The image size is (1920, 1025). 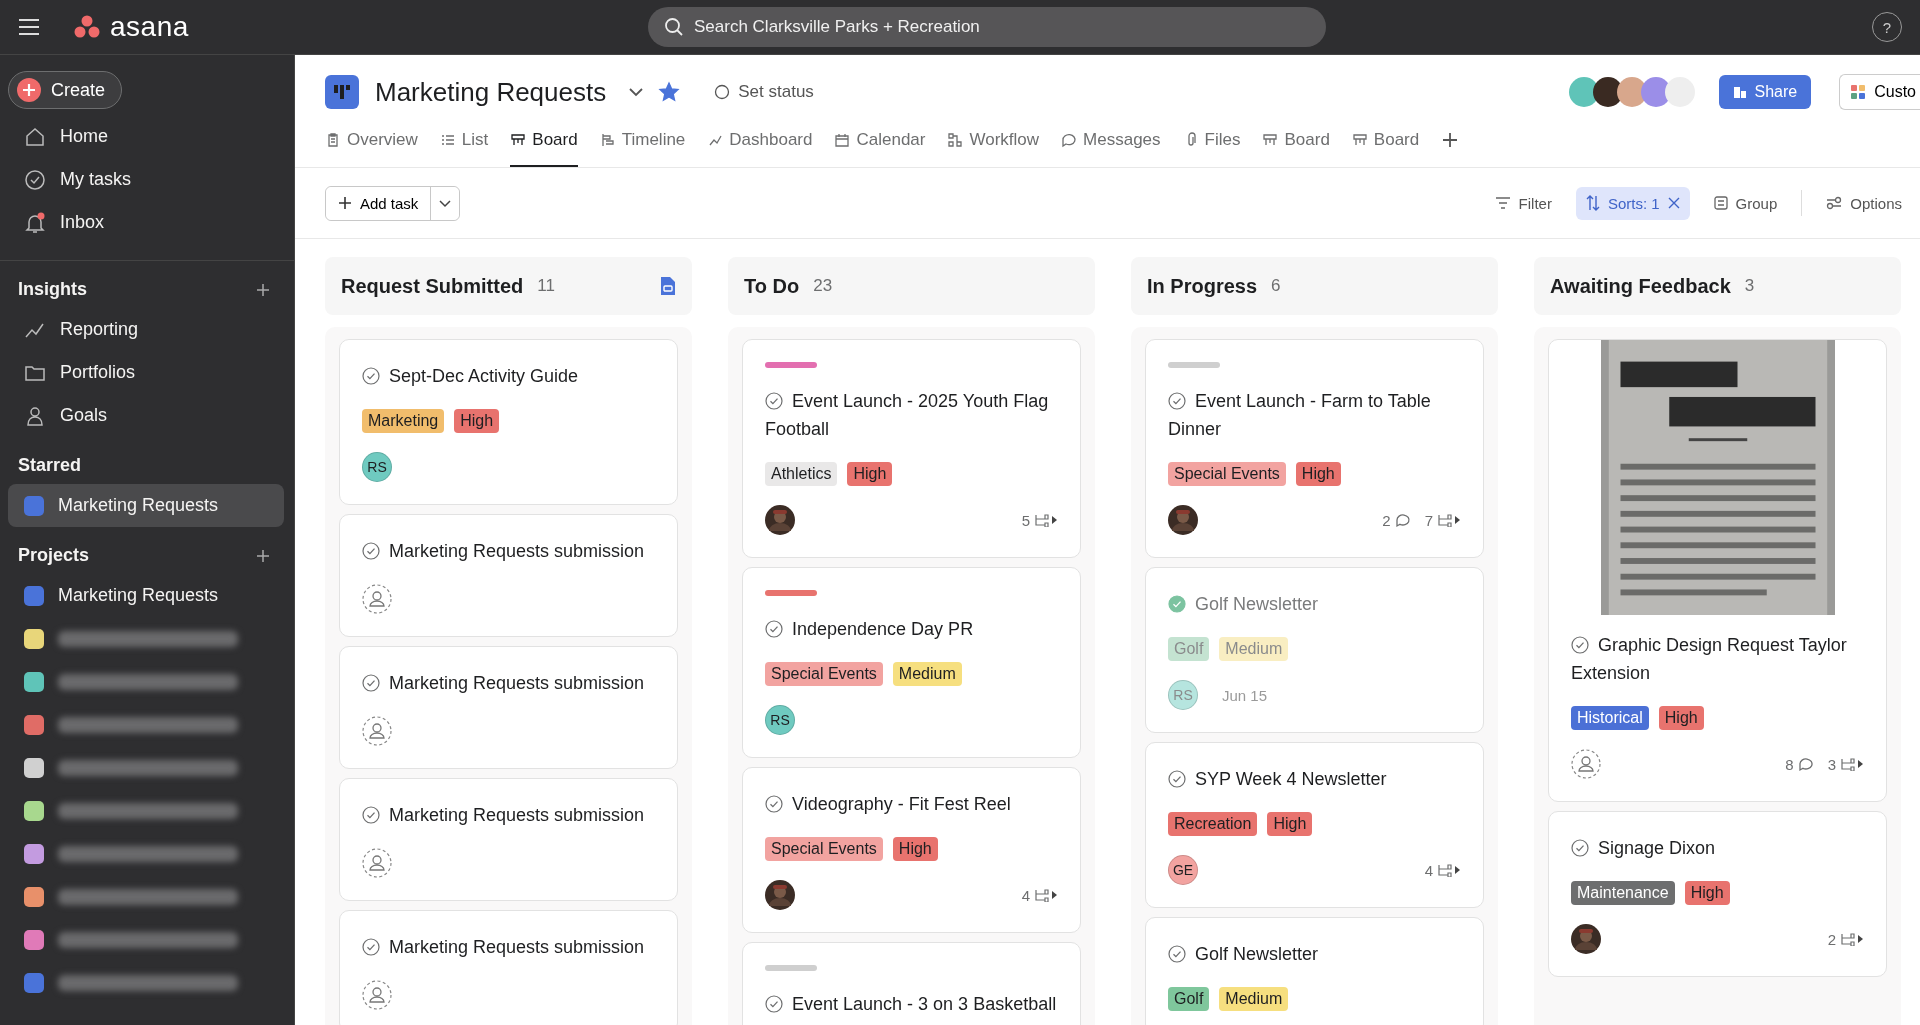 I want to click on view-tab: Timeline, so click(x=642, y=140).